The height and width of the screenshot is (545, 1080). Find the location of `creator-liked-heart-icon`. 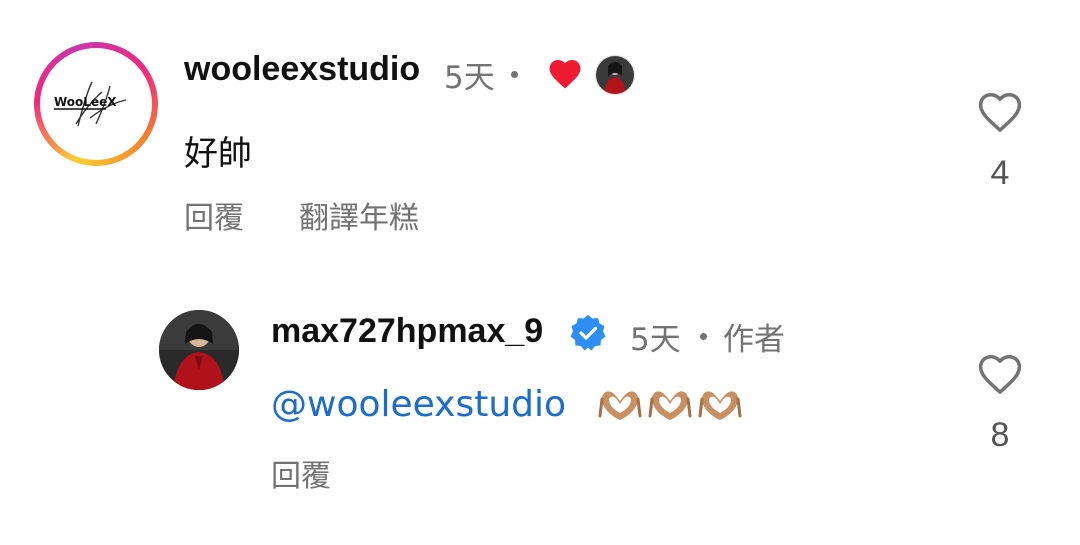

creator-liked-heart-icon is located at coordinates (565, 74).